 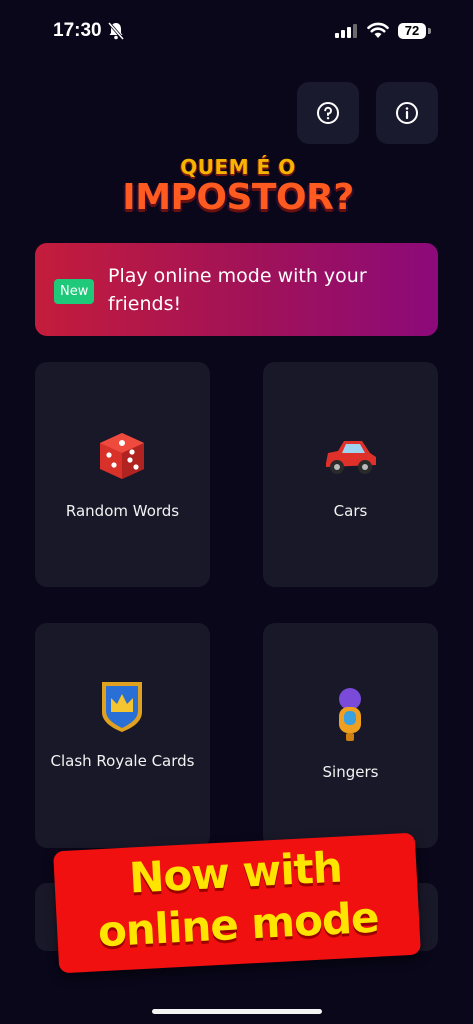 I want to click on battery-tip, so click(x=429, y=31).